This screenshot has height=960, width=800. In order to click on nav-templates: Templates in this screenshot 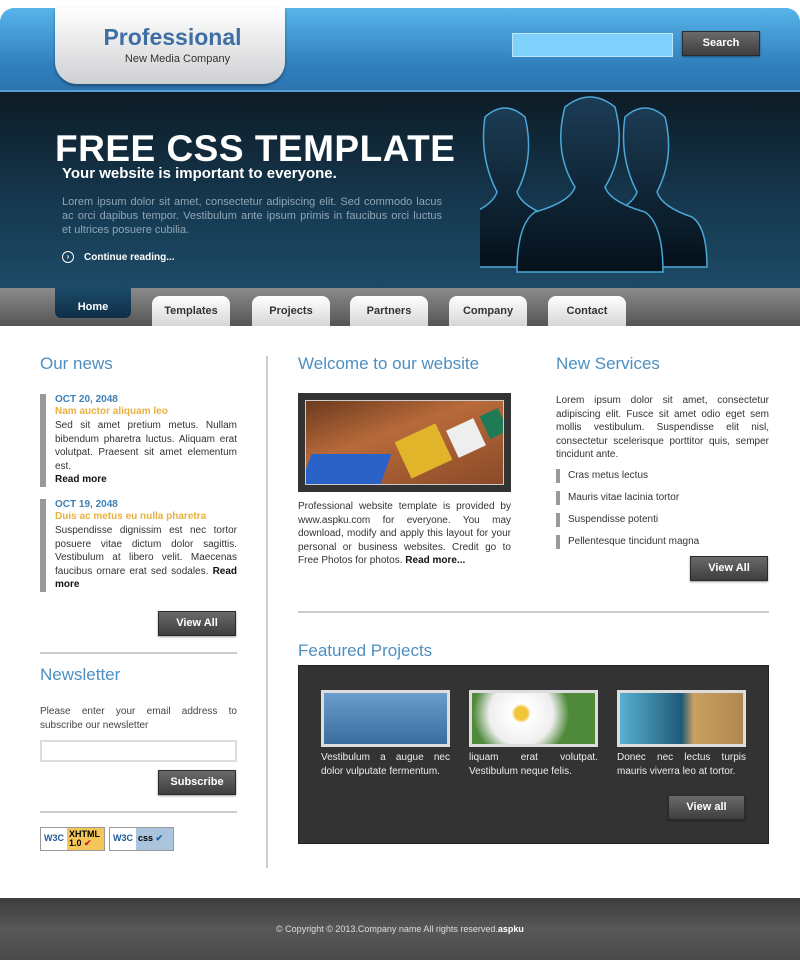, I will do `click(191, 311)`.